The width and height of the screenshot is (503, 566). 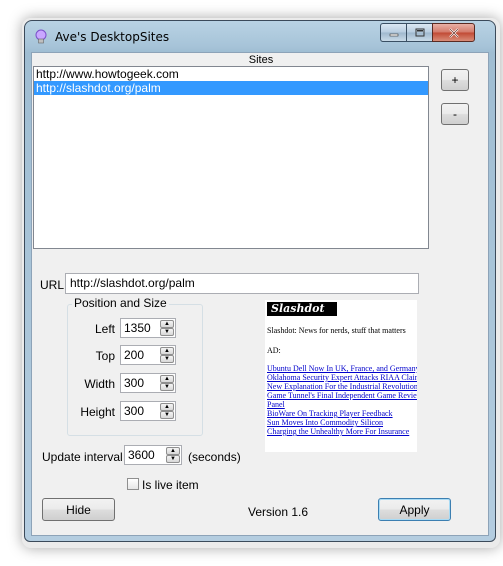 I want to click on minimize-icon, so click(x=393, y=34).